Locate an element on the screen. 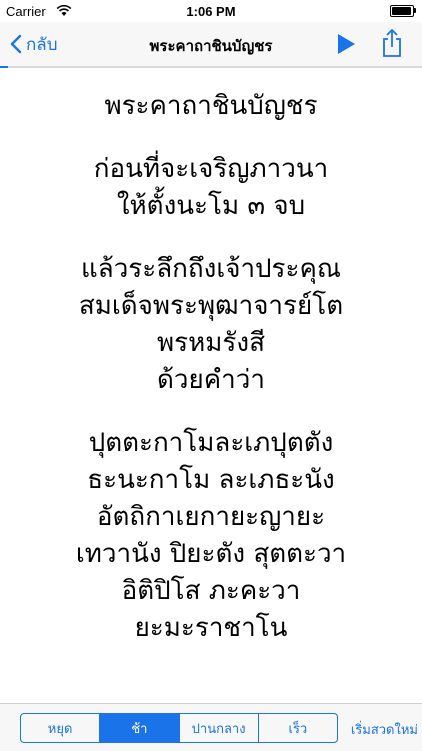 The image size is (422, 751). text-line: พรหมรังสี is located at coordinates (211, 343).